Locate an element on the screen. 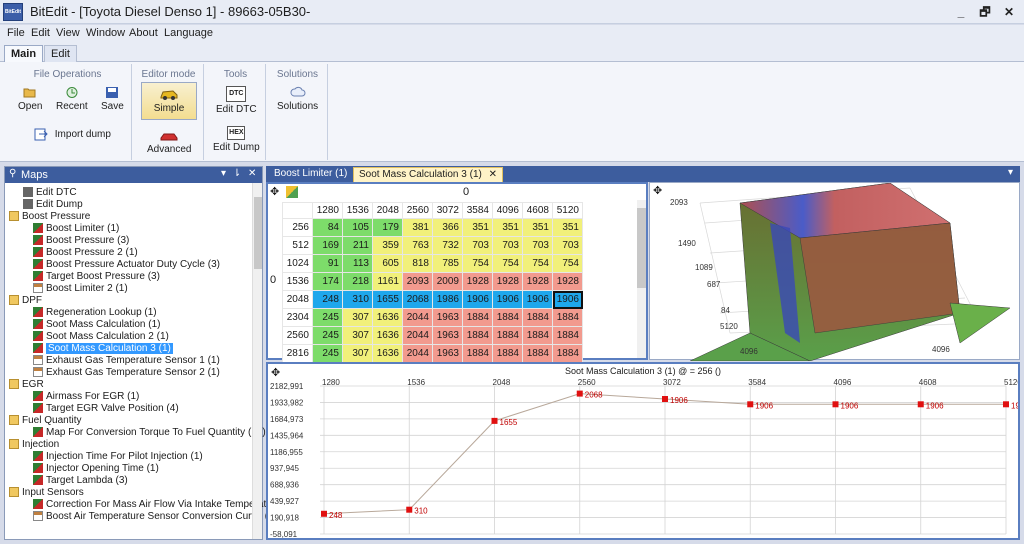 This screenshot has height=544, width=1024. table-cell: 1161 is located at coordinates (387, 281).